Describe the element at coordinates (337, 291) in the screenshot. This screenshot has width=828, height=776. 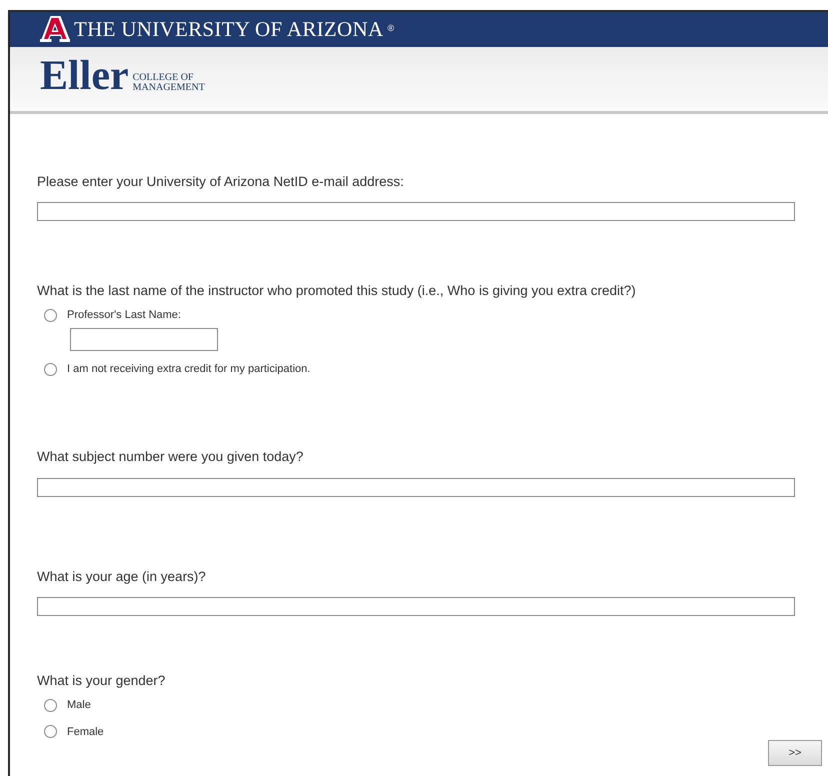
I see `question-text: What is the last name of the instructor who promoted this study (i.e., Who is giving you extra credit?)` at that location.